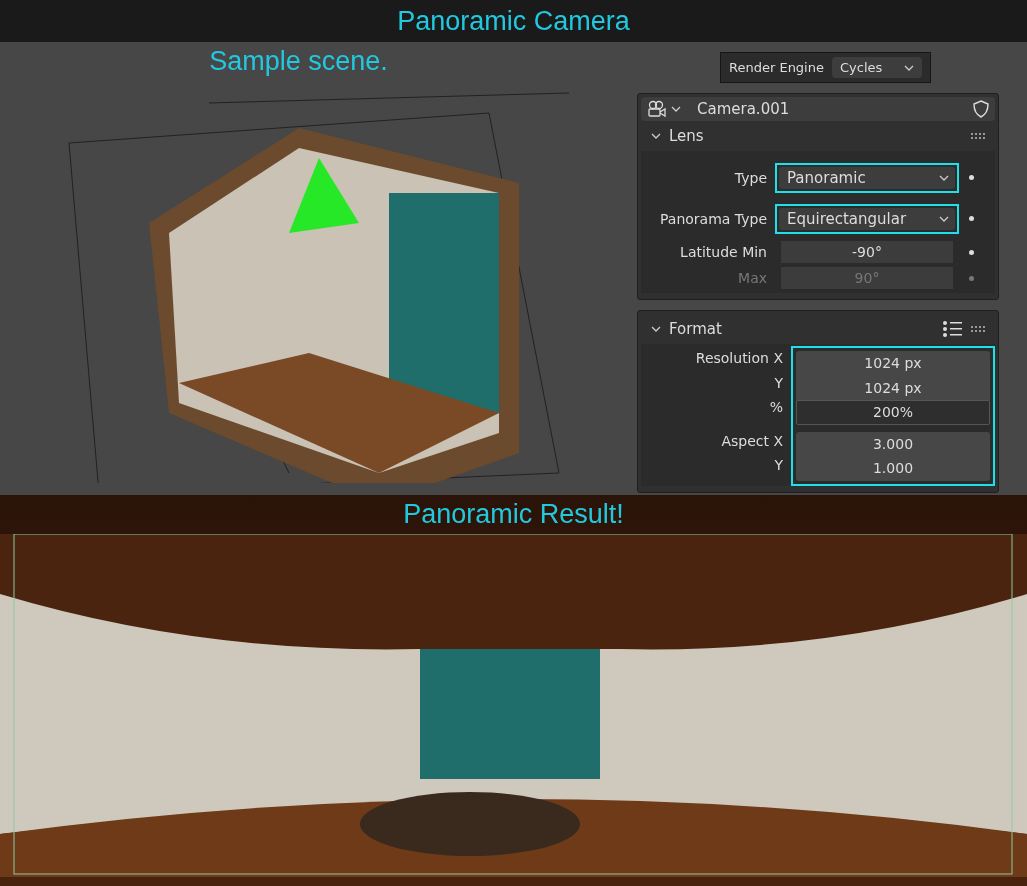 This screenshot has height=886, width=1027. Describe the element at coordinates (818, 136) in the screenshot. I see `section-header: Lens` at that location.